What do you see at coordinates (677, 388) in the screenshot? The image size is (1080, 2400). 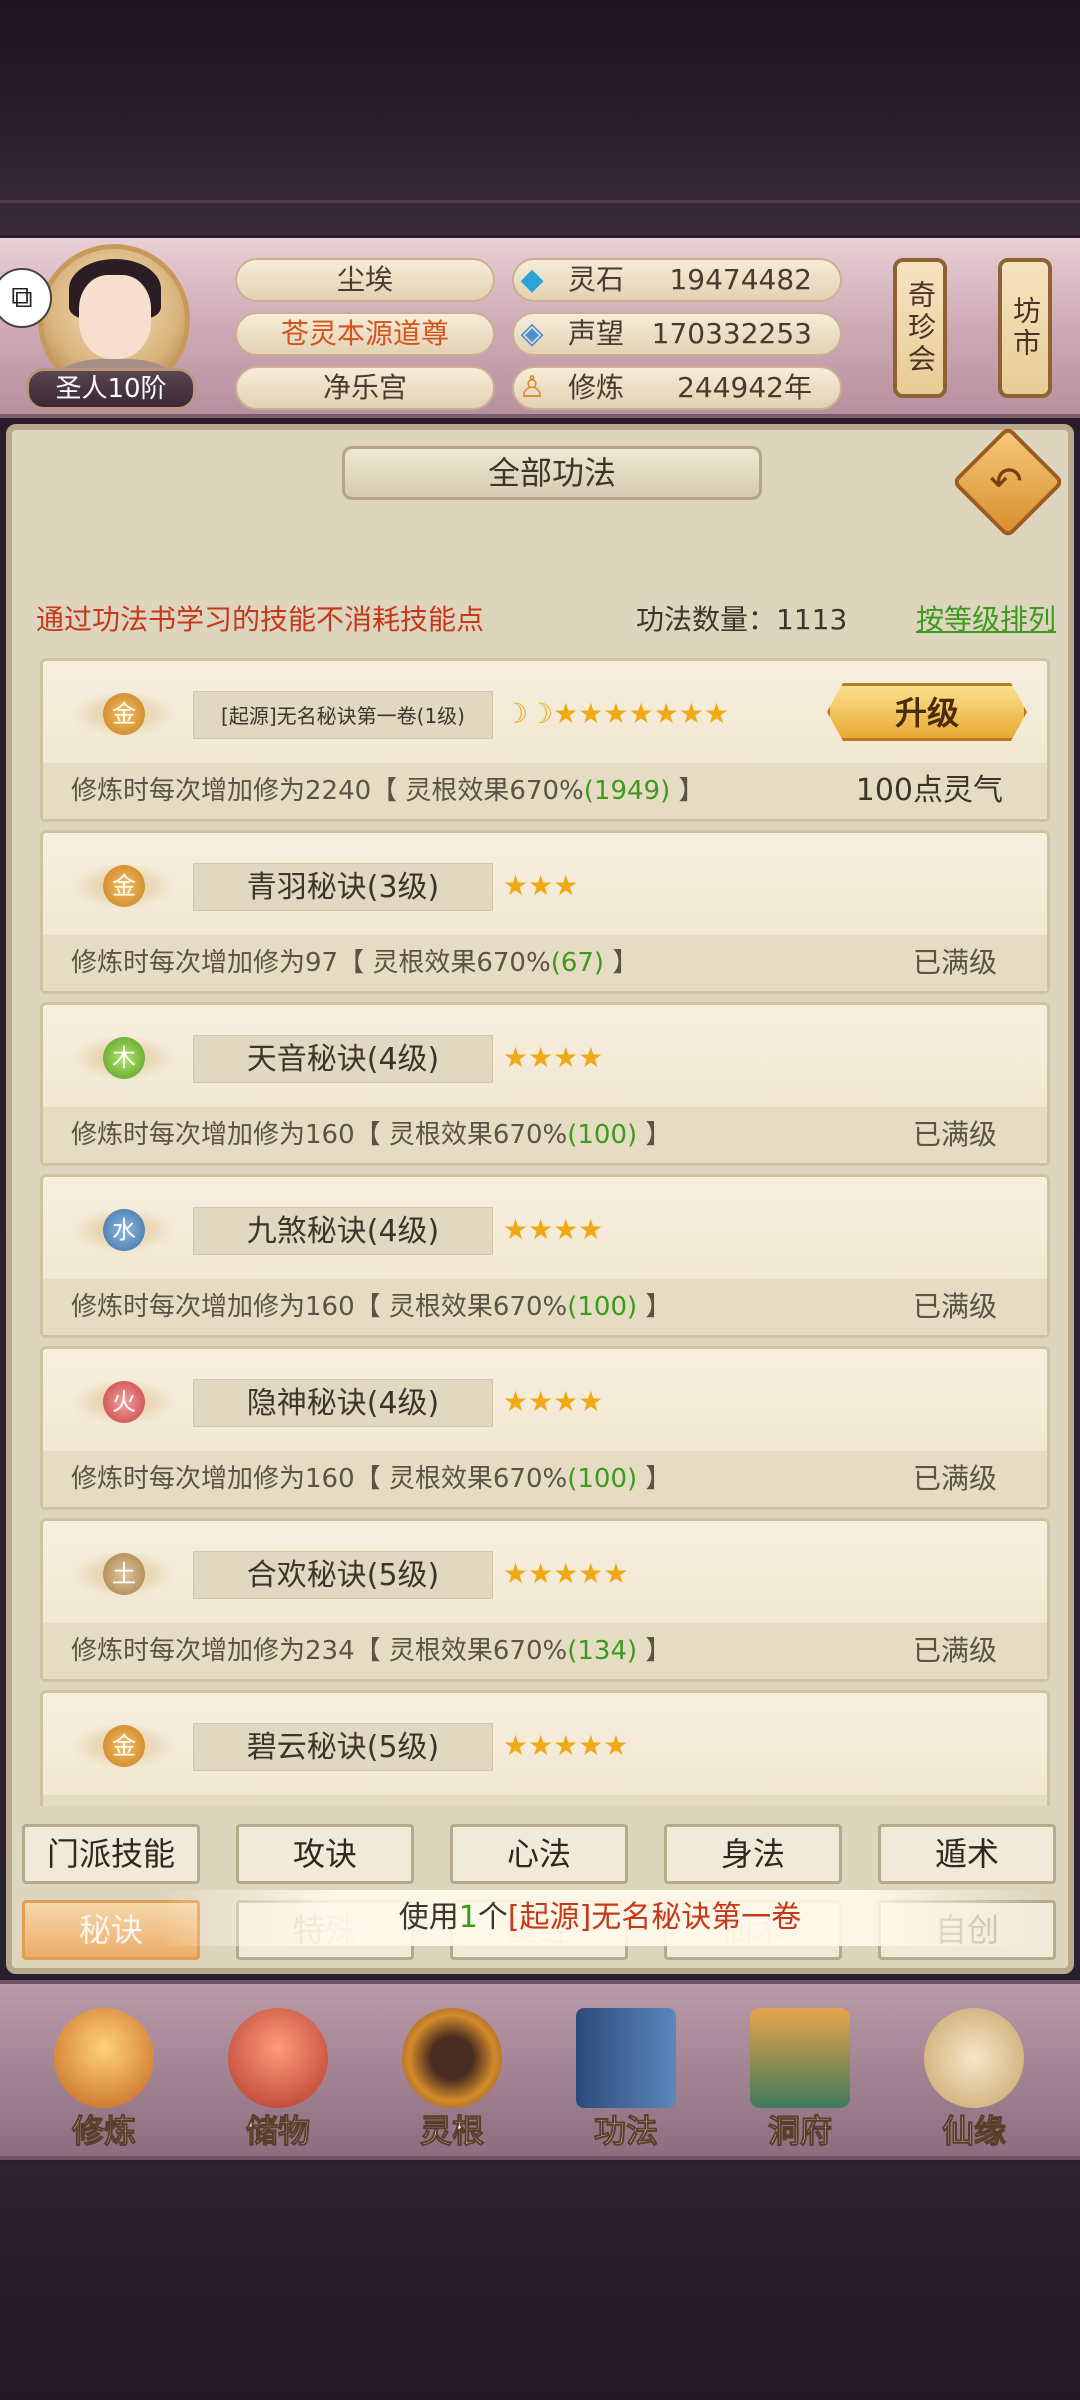 I see `resource-cultivation: ♙ 修炼 244942年` at bounding box center [677, 388].